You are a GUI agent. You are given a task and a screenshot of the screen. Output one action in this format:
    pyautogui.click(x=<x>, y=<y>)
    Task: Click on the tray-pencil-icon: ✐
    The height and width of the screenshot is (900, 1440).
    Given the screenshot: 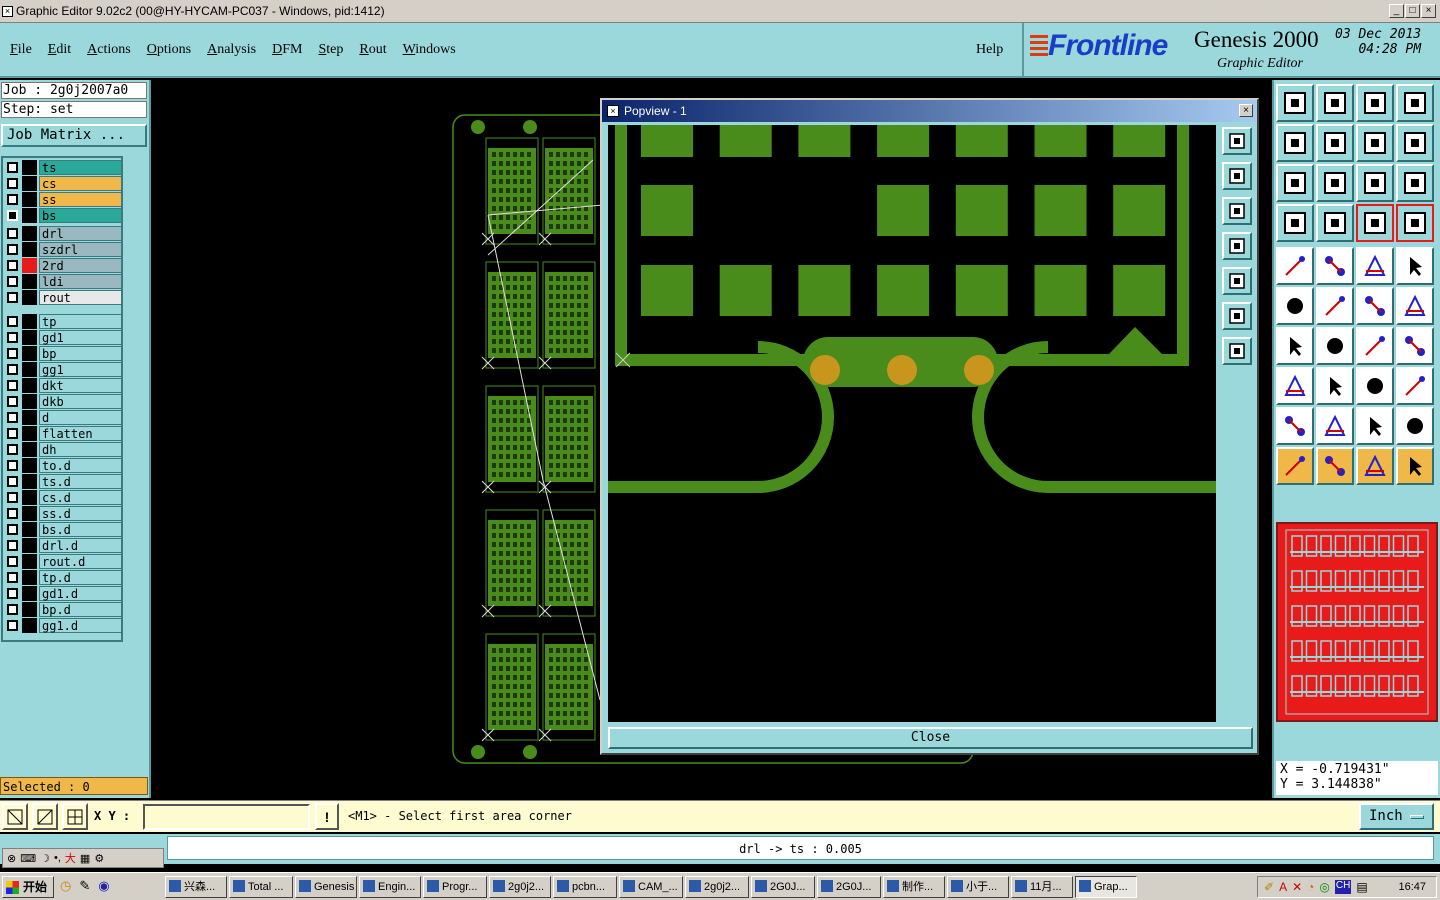 What is the action you would take?
    pyautogui.click(x=1269, y=887)
    